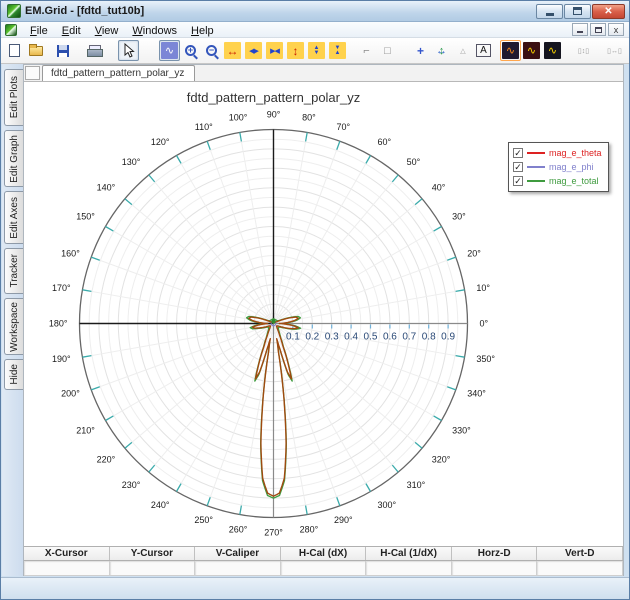 The image size is (630, 600). Describe the element at coordinates (332, 337) in the screenshot. I see `svg-text: 0.3` at that location.